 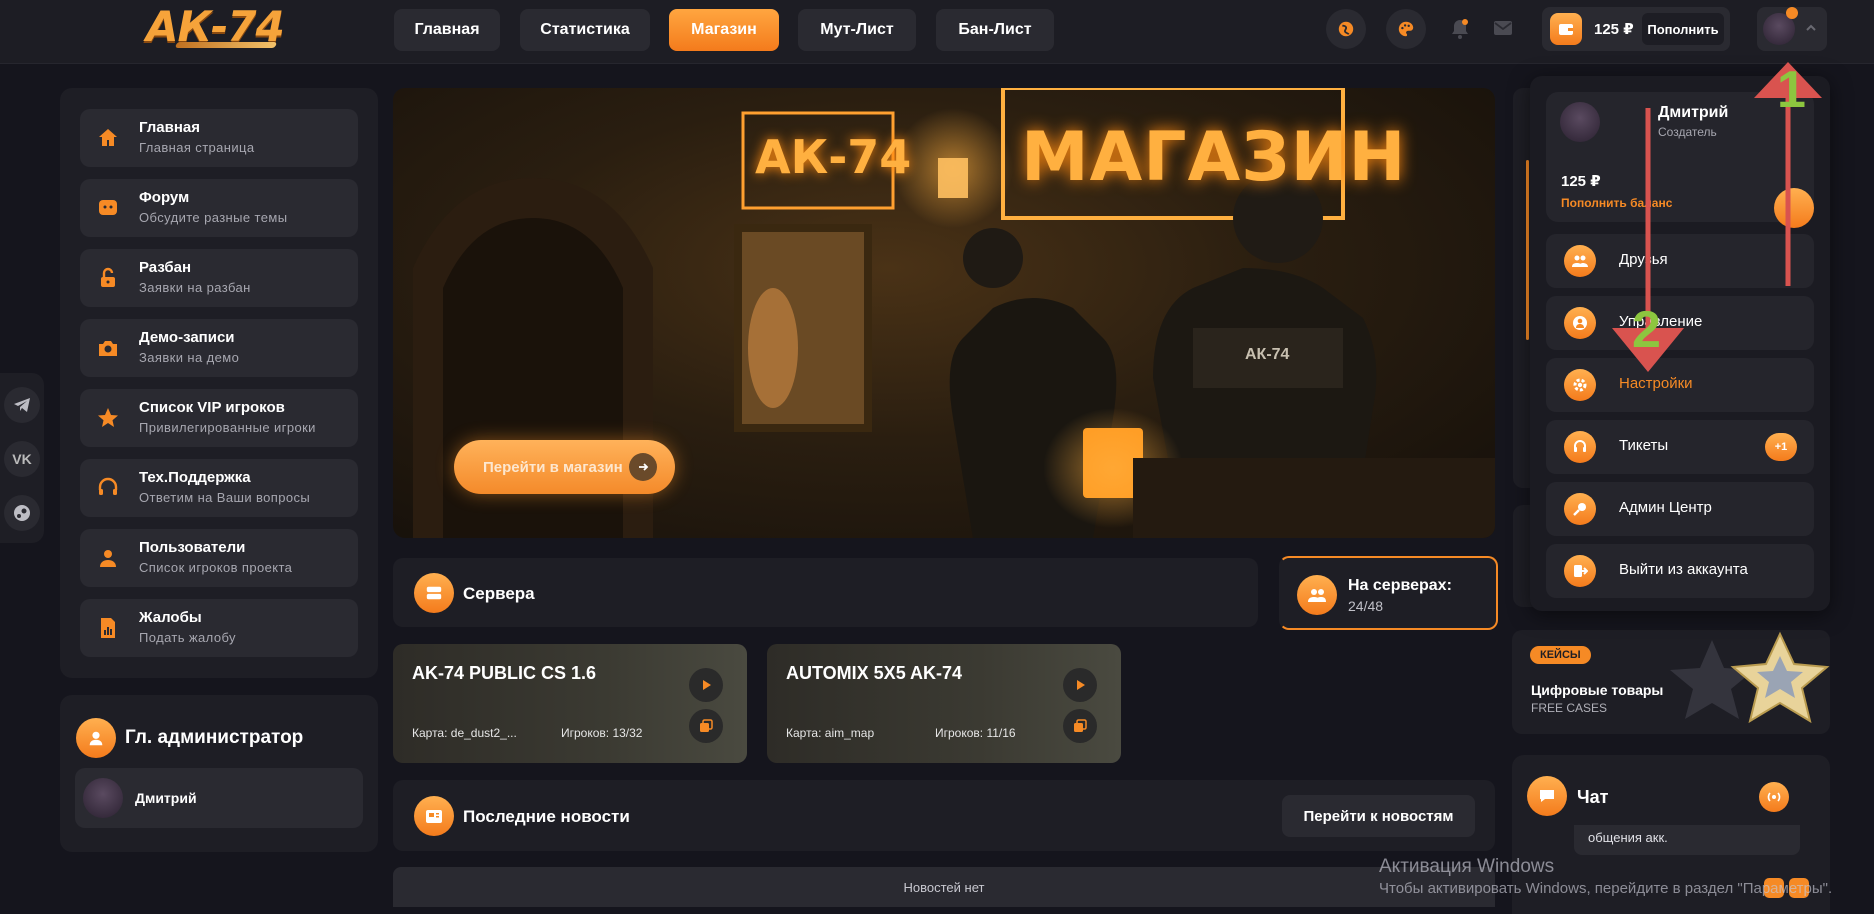 I want to click on dropdown-item-tickets: Тикеты +1, so click(x=1680, y=447).